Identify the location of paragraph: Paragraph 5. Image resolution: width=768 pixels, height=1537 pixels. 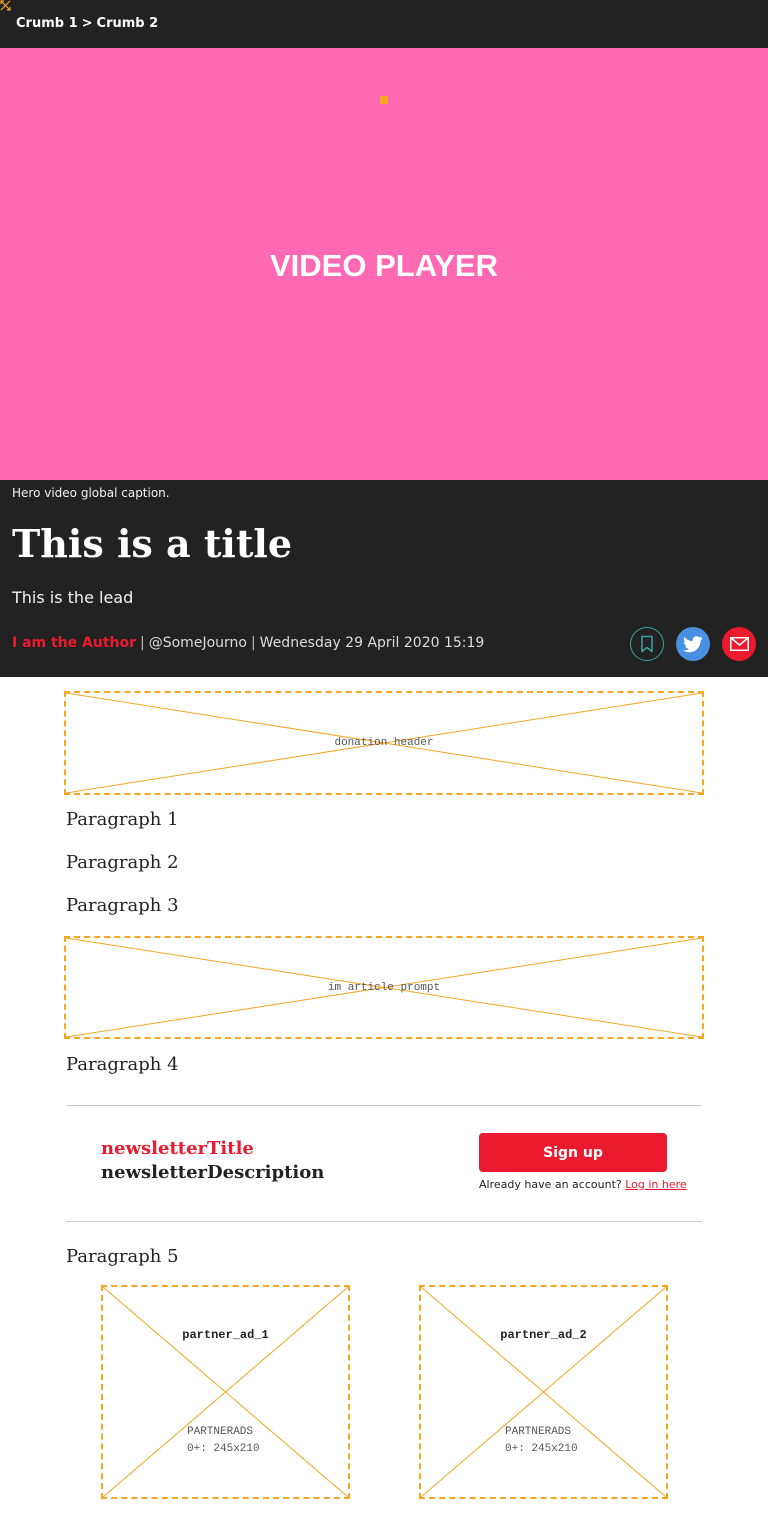
(122, 1256).